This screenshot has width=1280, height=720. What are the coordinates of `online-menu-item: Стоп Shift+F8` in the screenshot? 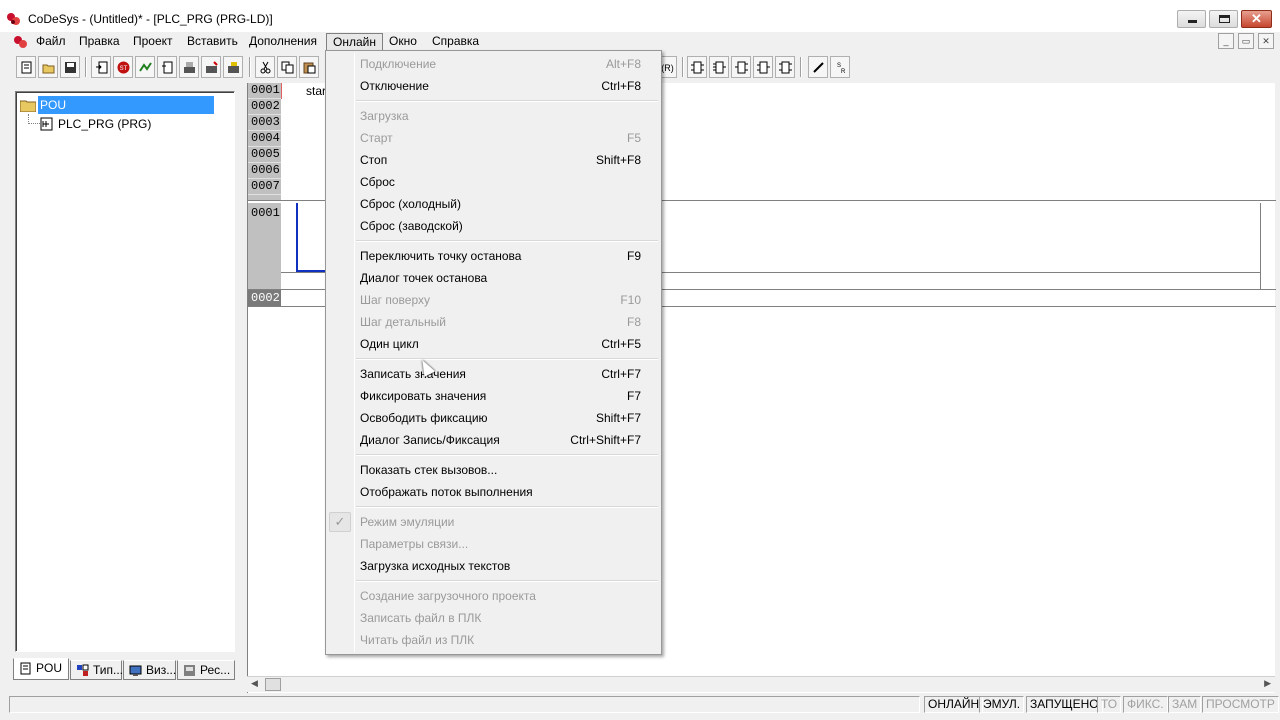 It's located at (493, 160).